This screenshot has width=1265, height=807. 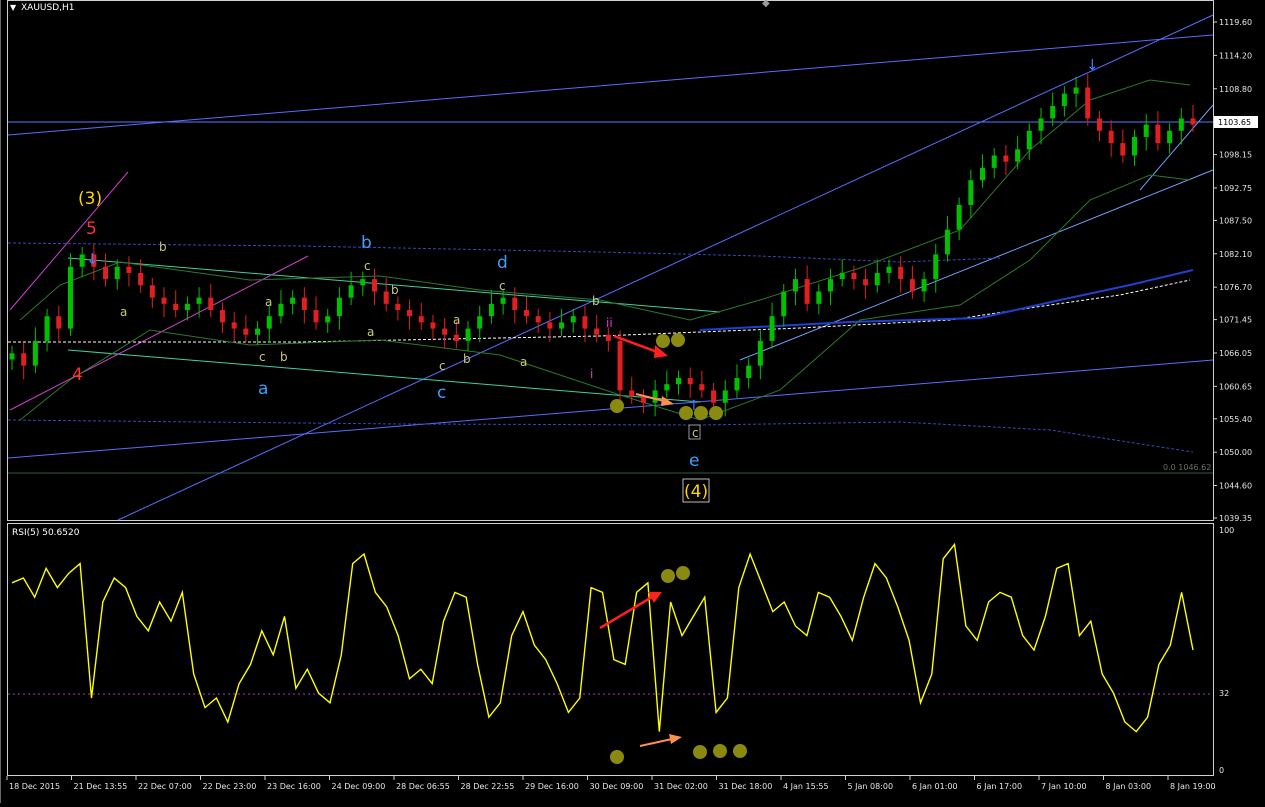 I want to click on time-tick-label: 4 Jan 15:55, so click(x=806, y=786).